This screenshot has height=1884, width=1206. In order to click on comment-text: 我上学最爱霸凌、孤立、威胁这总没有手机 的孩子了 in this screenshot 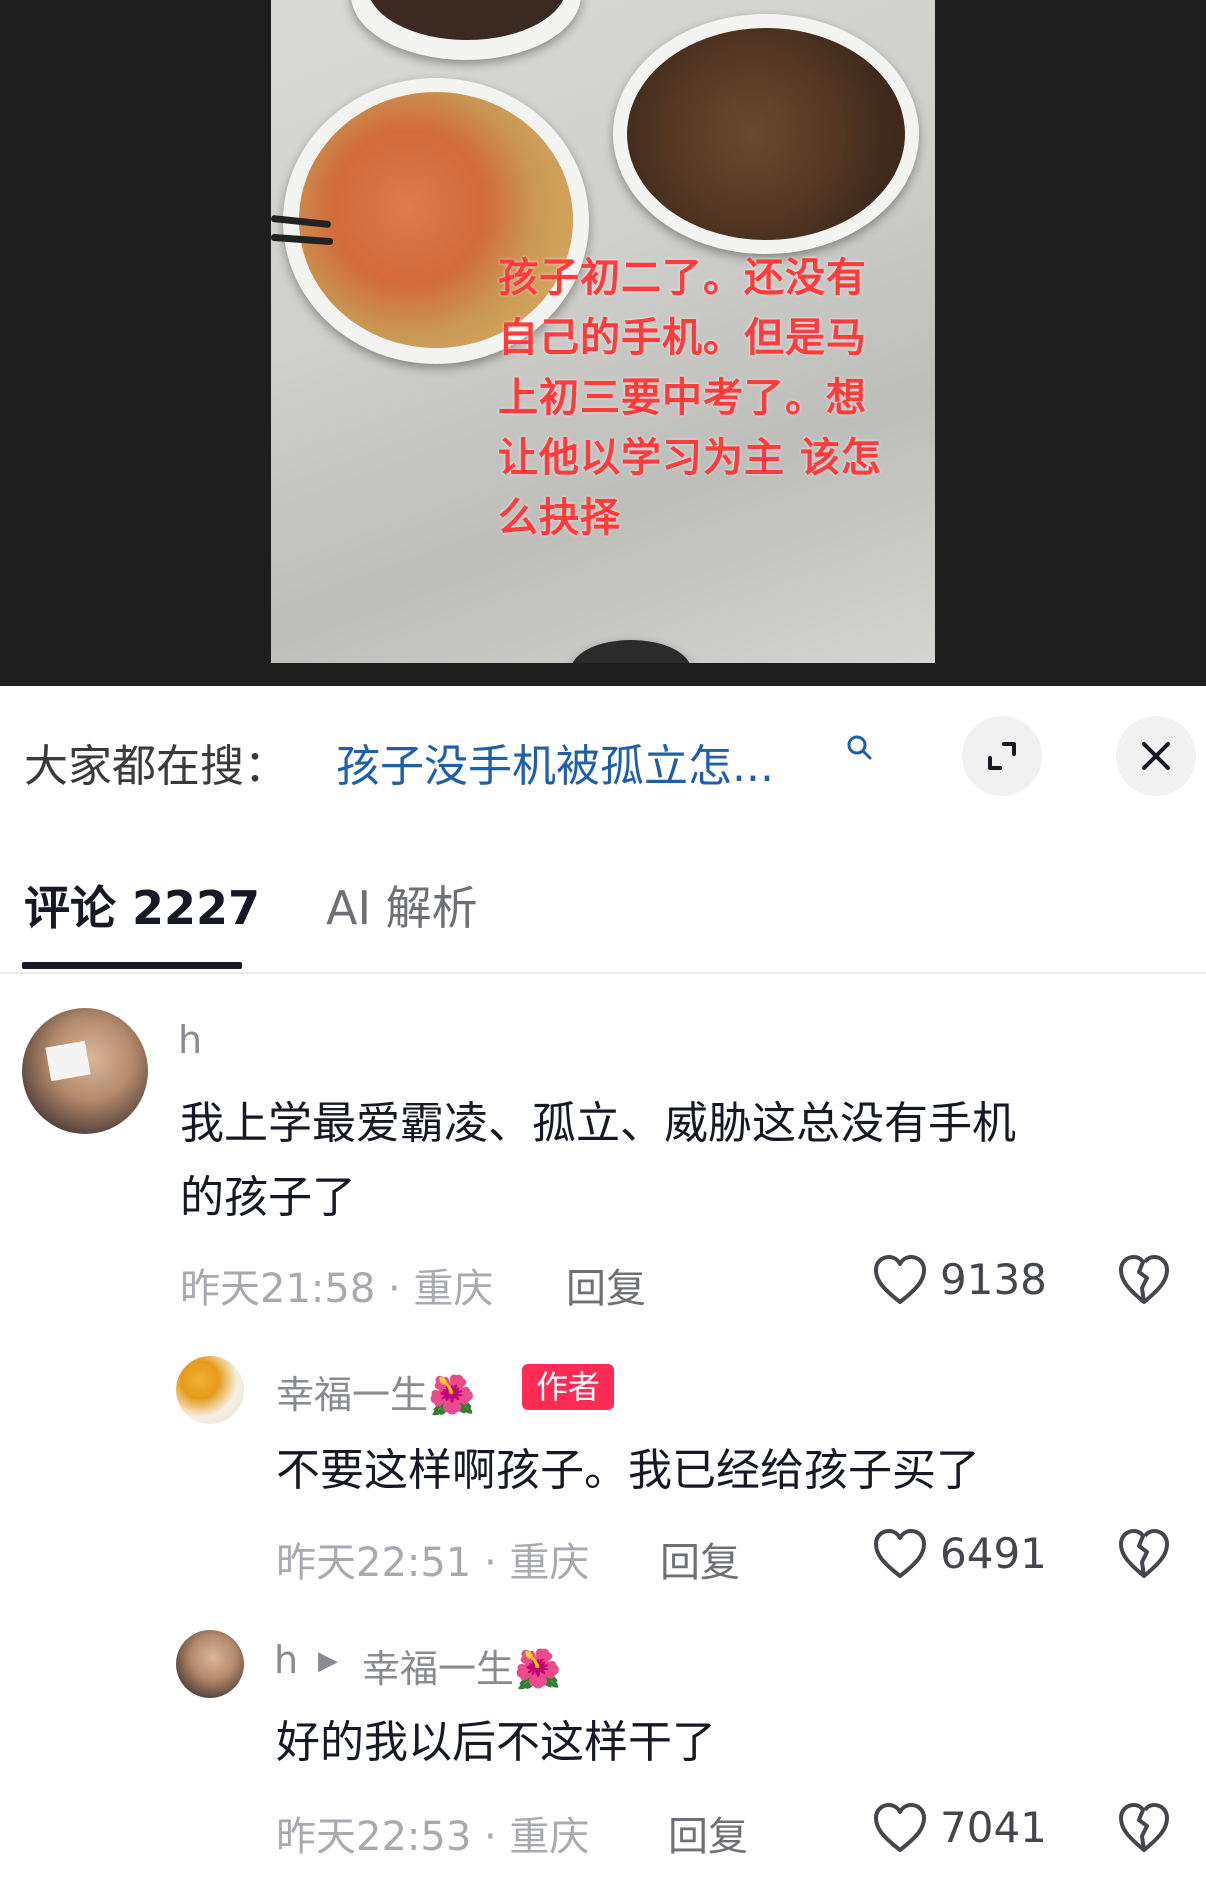, I will do `click(680, 1161)`.